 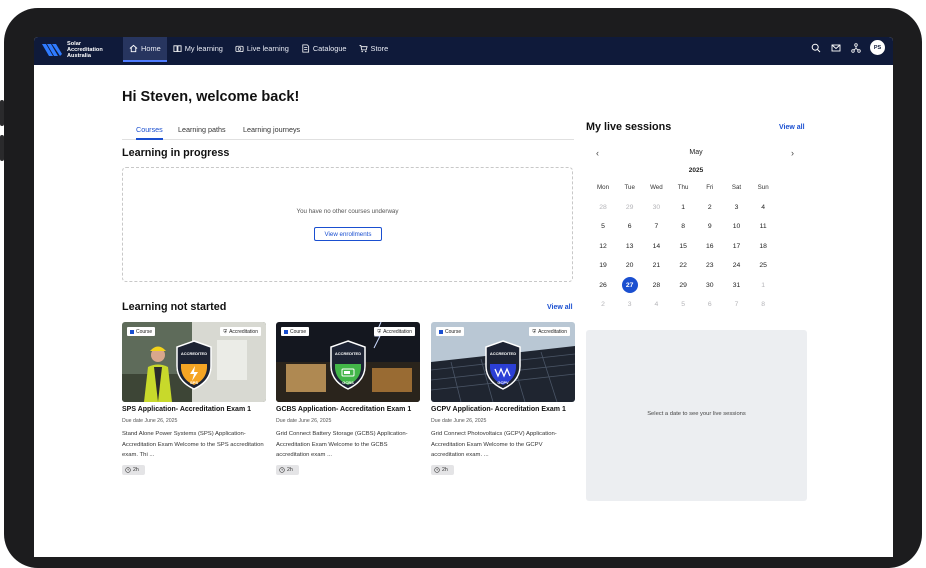 What do you see at coordinates (630, 266) in the screenshot?
I see `calendar-day: 20` at bounding box center [630, 266].